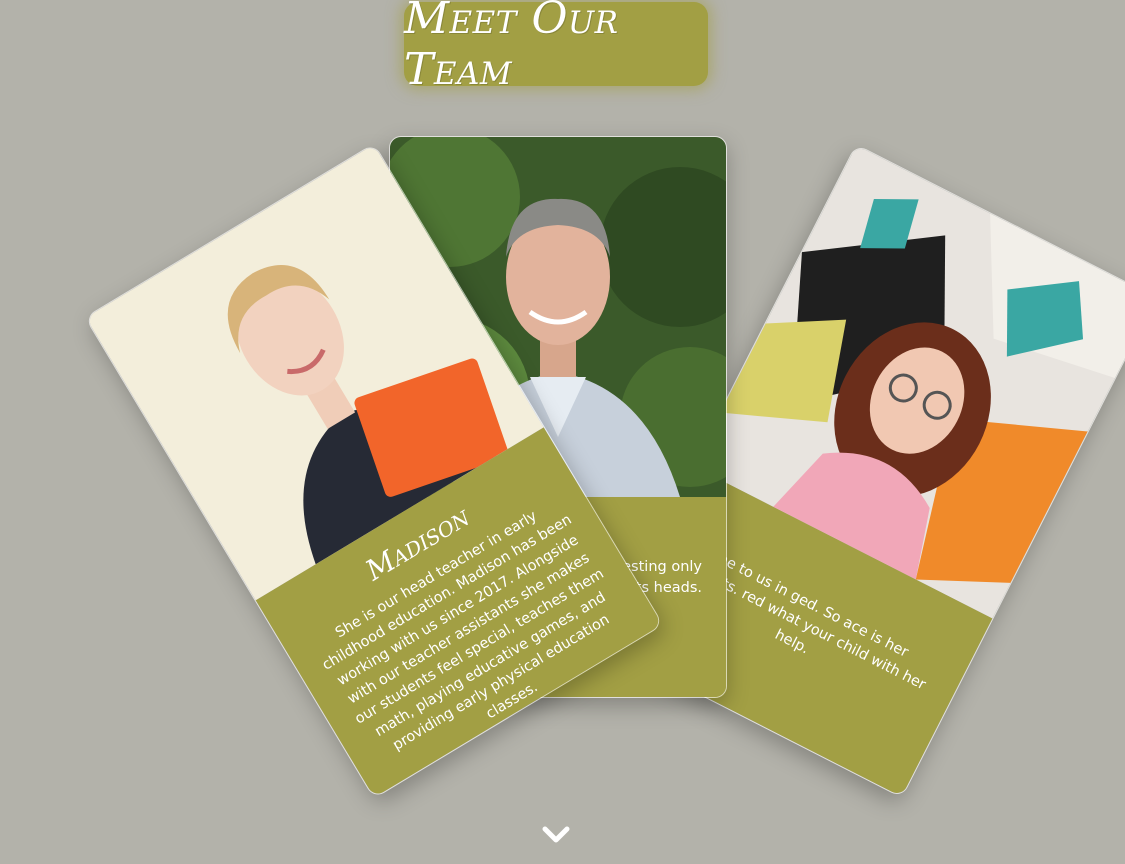 The width and height of the screenshot is (1125, 864). What do you see at coordinates (511, 47) in the screenshot?
I see `page-title: Meet Our Team` at bounding box center [511, 47].